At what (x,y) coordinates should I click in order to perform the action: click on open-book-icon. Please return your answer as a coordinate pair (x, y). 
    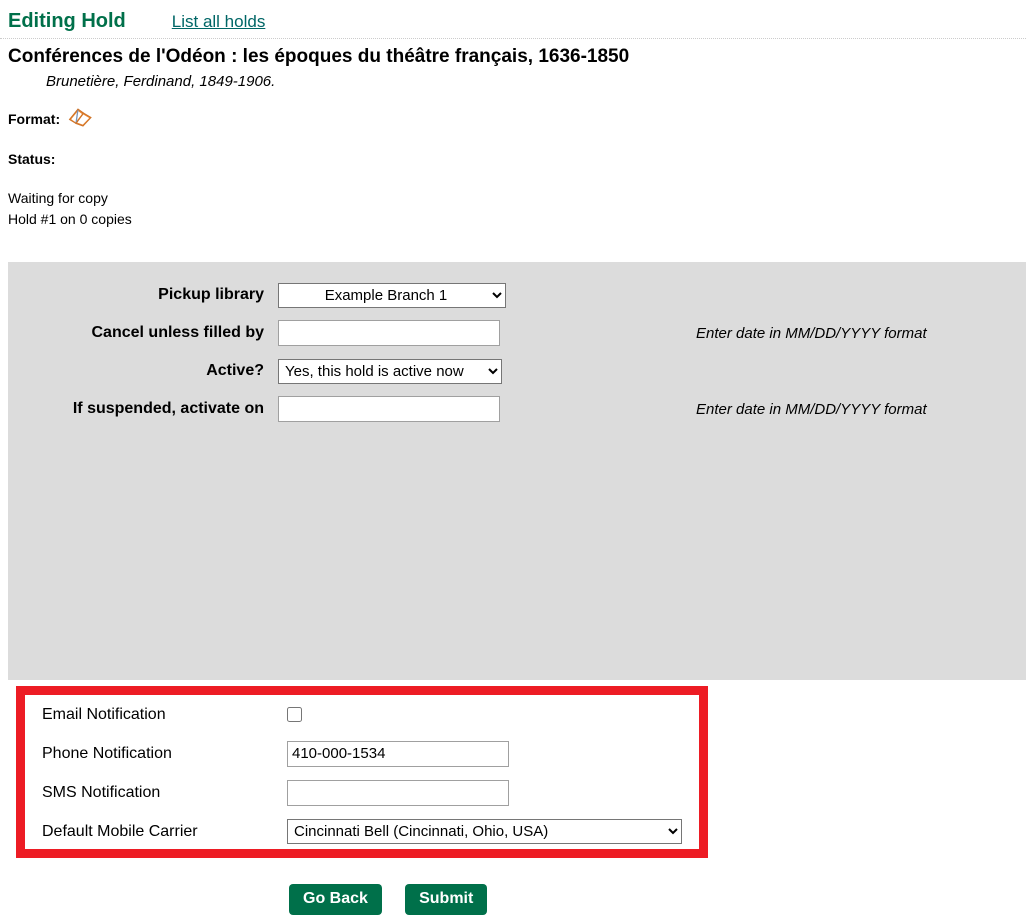
    Looking at the image, I should click on (80, 116).